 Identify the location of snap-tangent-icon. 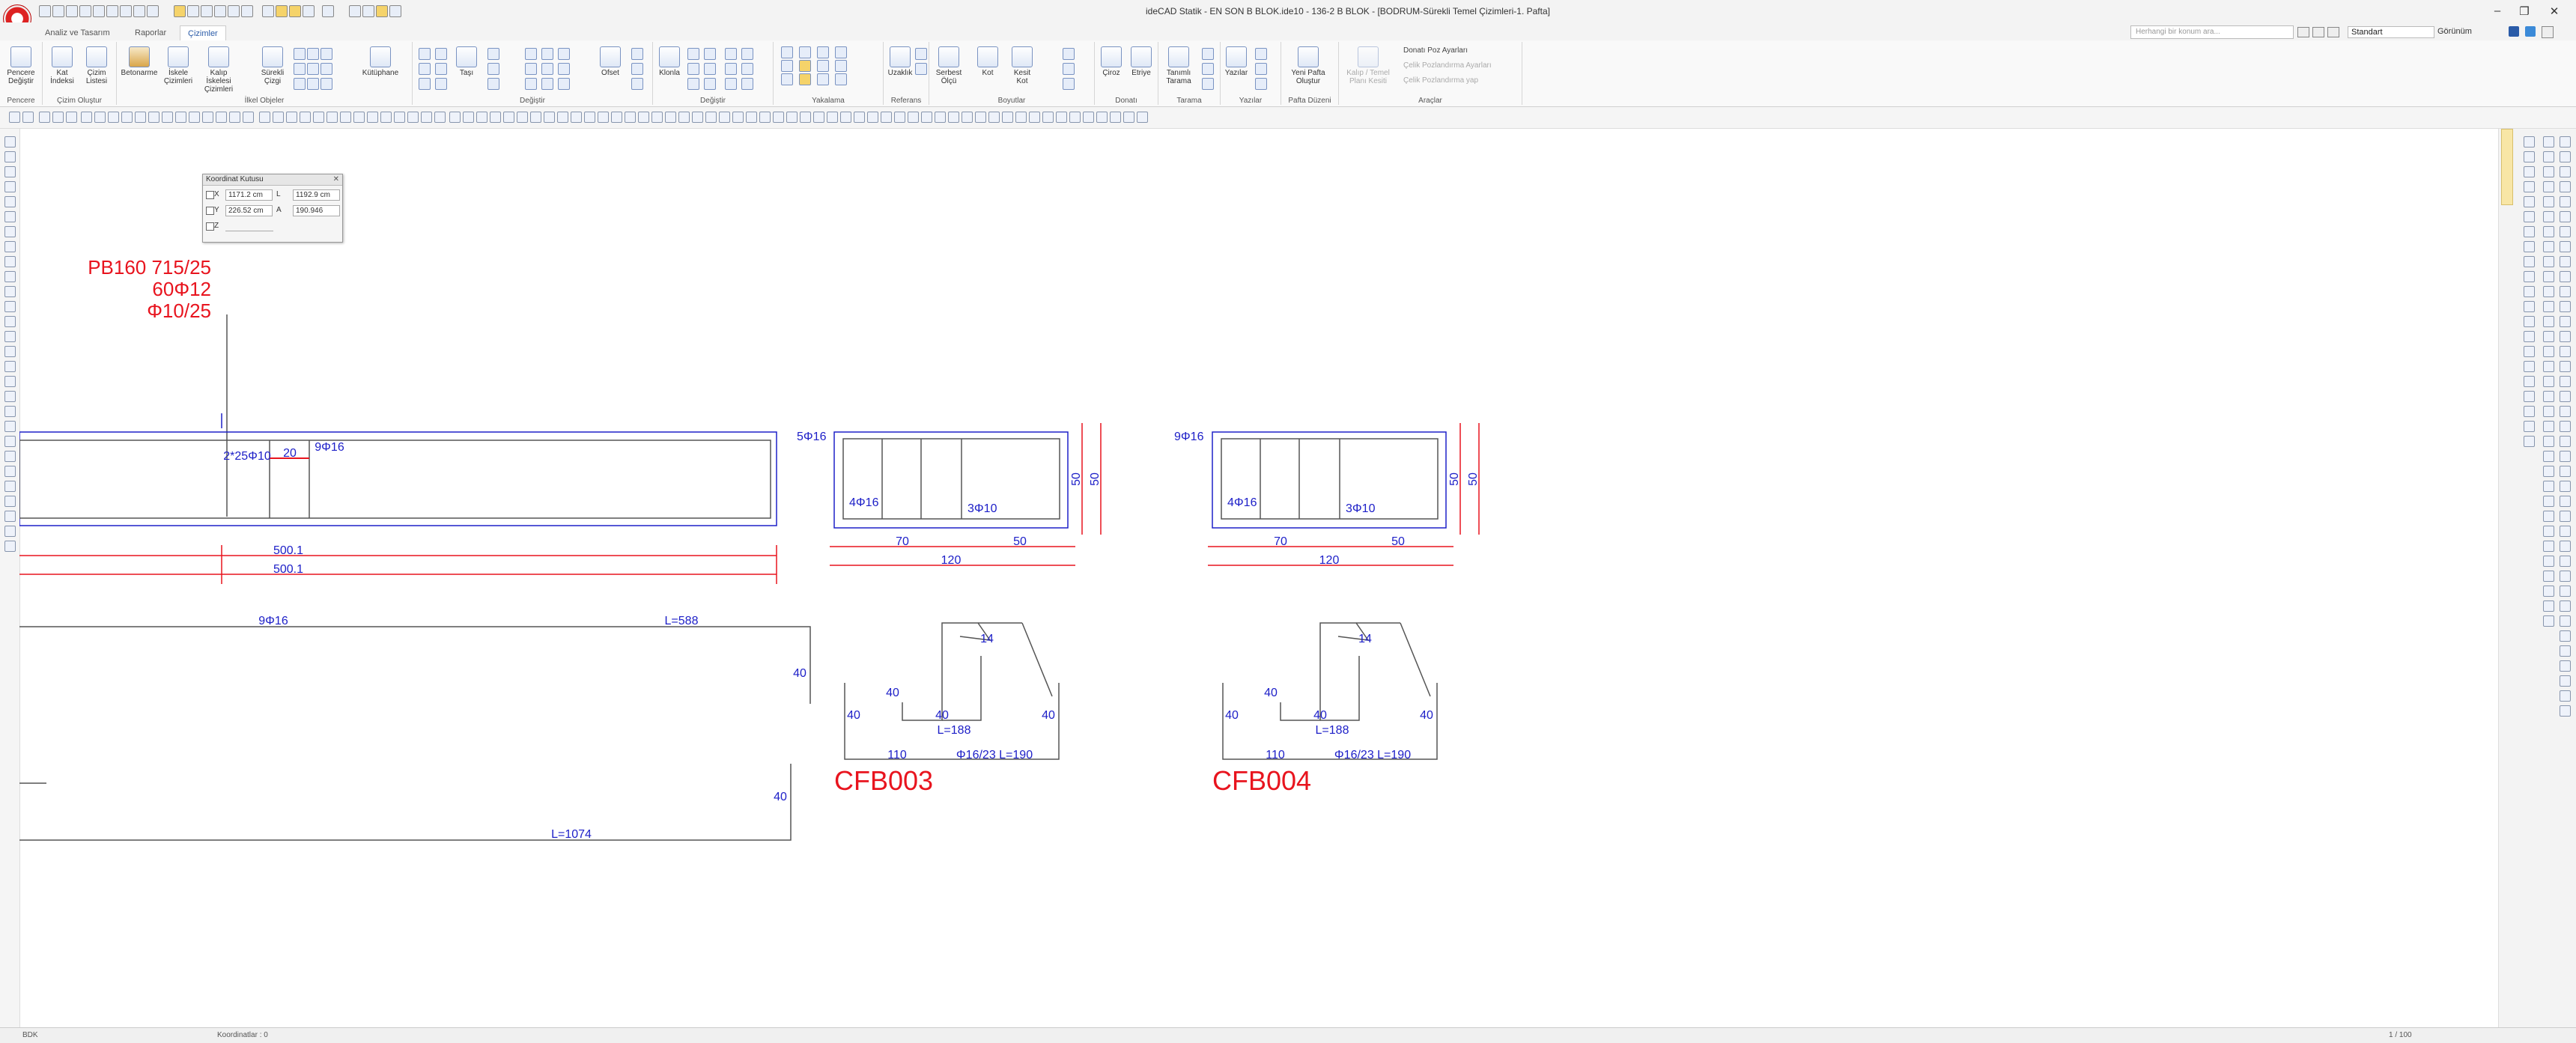
(841, 66).